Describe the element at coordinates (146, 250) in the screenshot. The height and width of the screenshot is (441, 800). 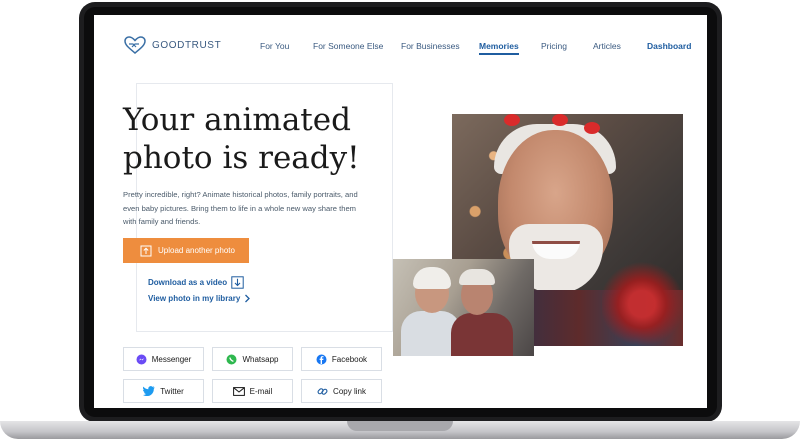
I see `upload-icon` at that location.